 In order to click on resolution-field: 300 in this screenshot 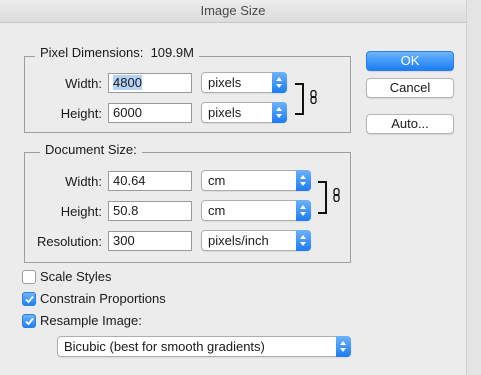, I will do `click(150, 241)`.